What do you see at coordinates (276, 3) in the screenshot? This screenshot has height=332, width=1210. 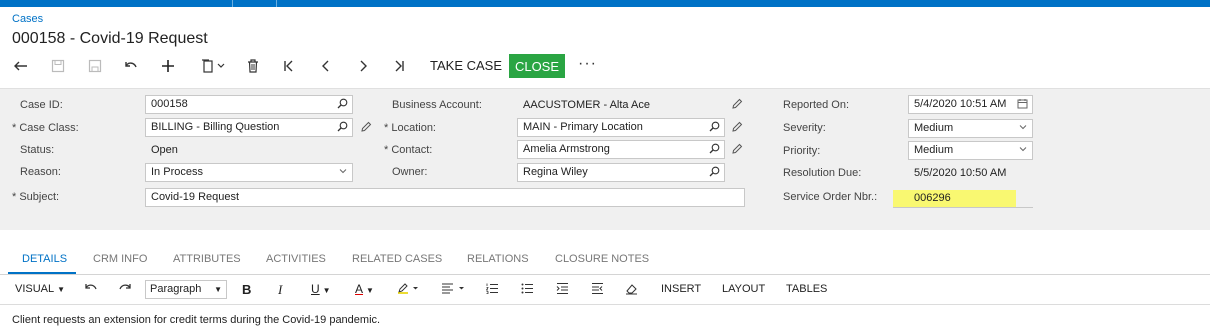 I see `top-bar-divider` at bounding box center [276, 3].